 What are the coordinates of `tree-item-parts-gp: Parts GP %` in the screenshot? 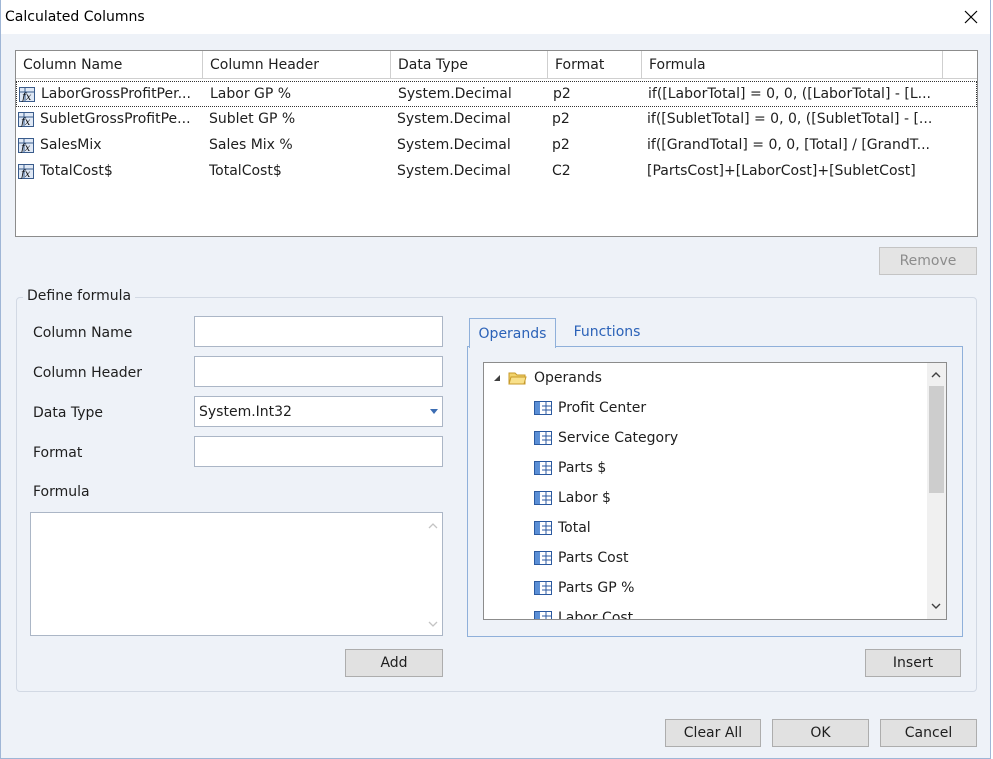 It's located at (584, 588).